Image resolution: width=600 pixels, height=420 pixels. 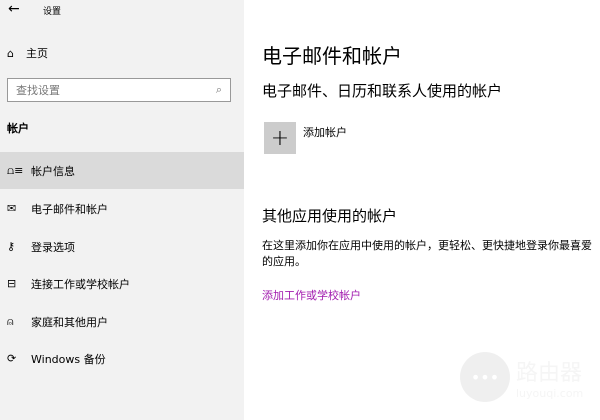 What do you see at coordinates (69, 209) in the screenshot?
I see `item-label: 电子邮件和帐户` at bounding box center [69, 209].